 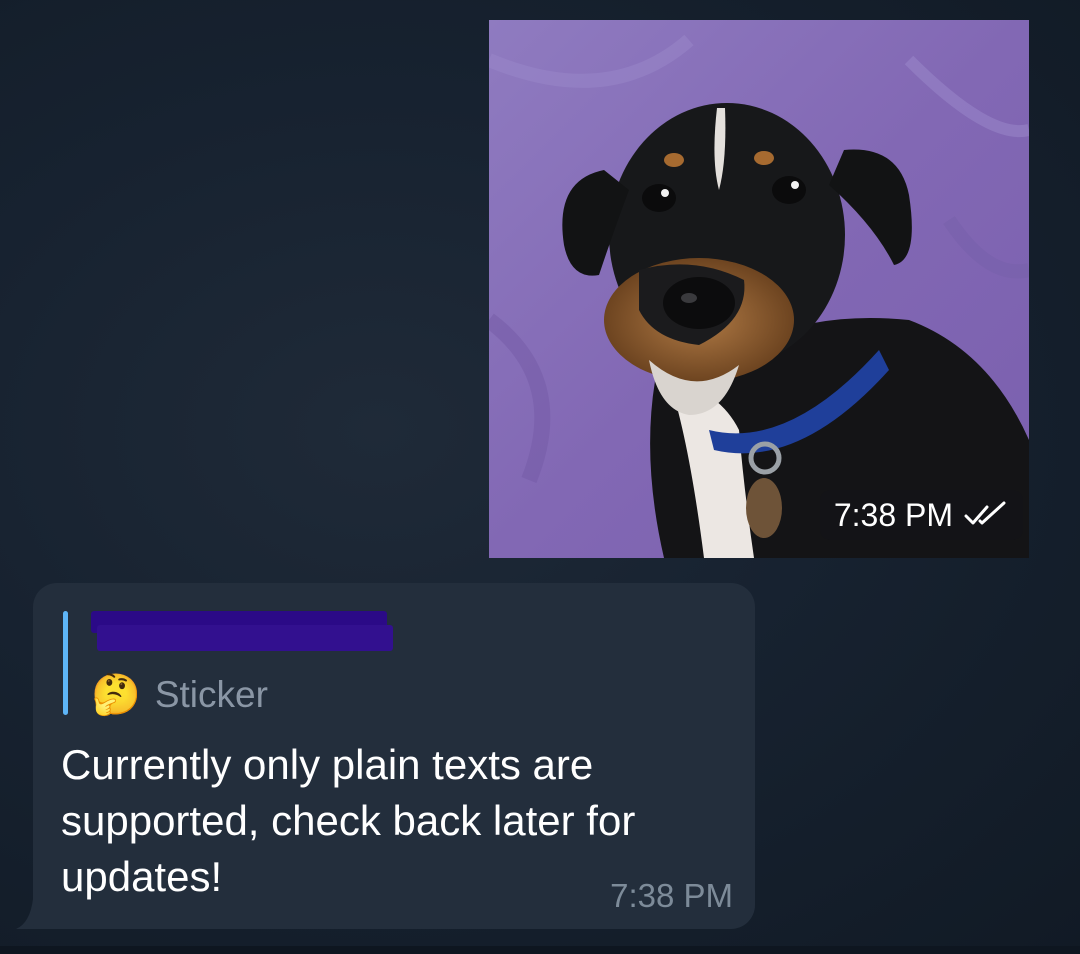 I want to click on thinking-face-icon: 🤔, so click(x=116, y=695).